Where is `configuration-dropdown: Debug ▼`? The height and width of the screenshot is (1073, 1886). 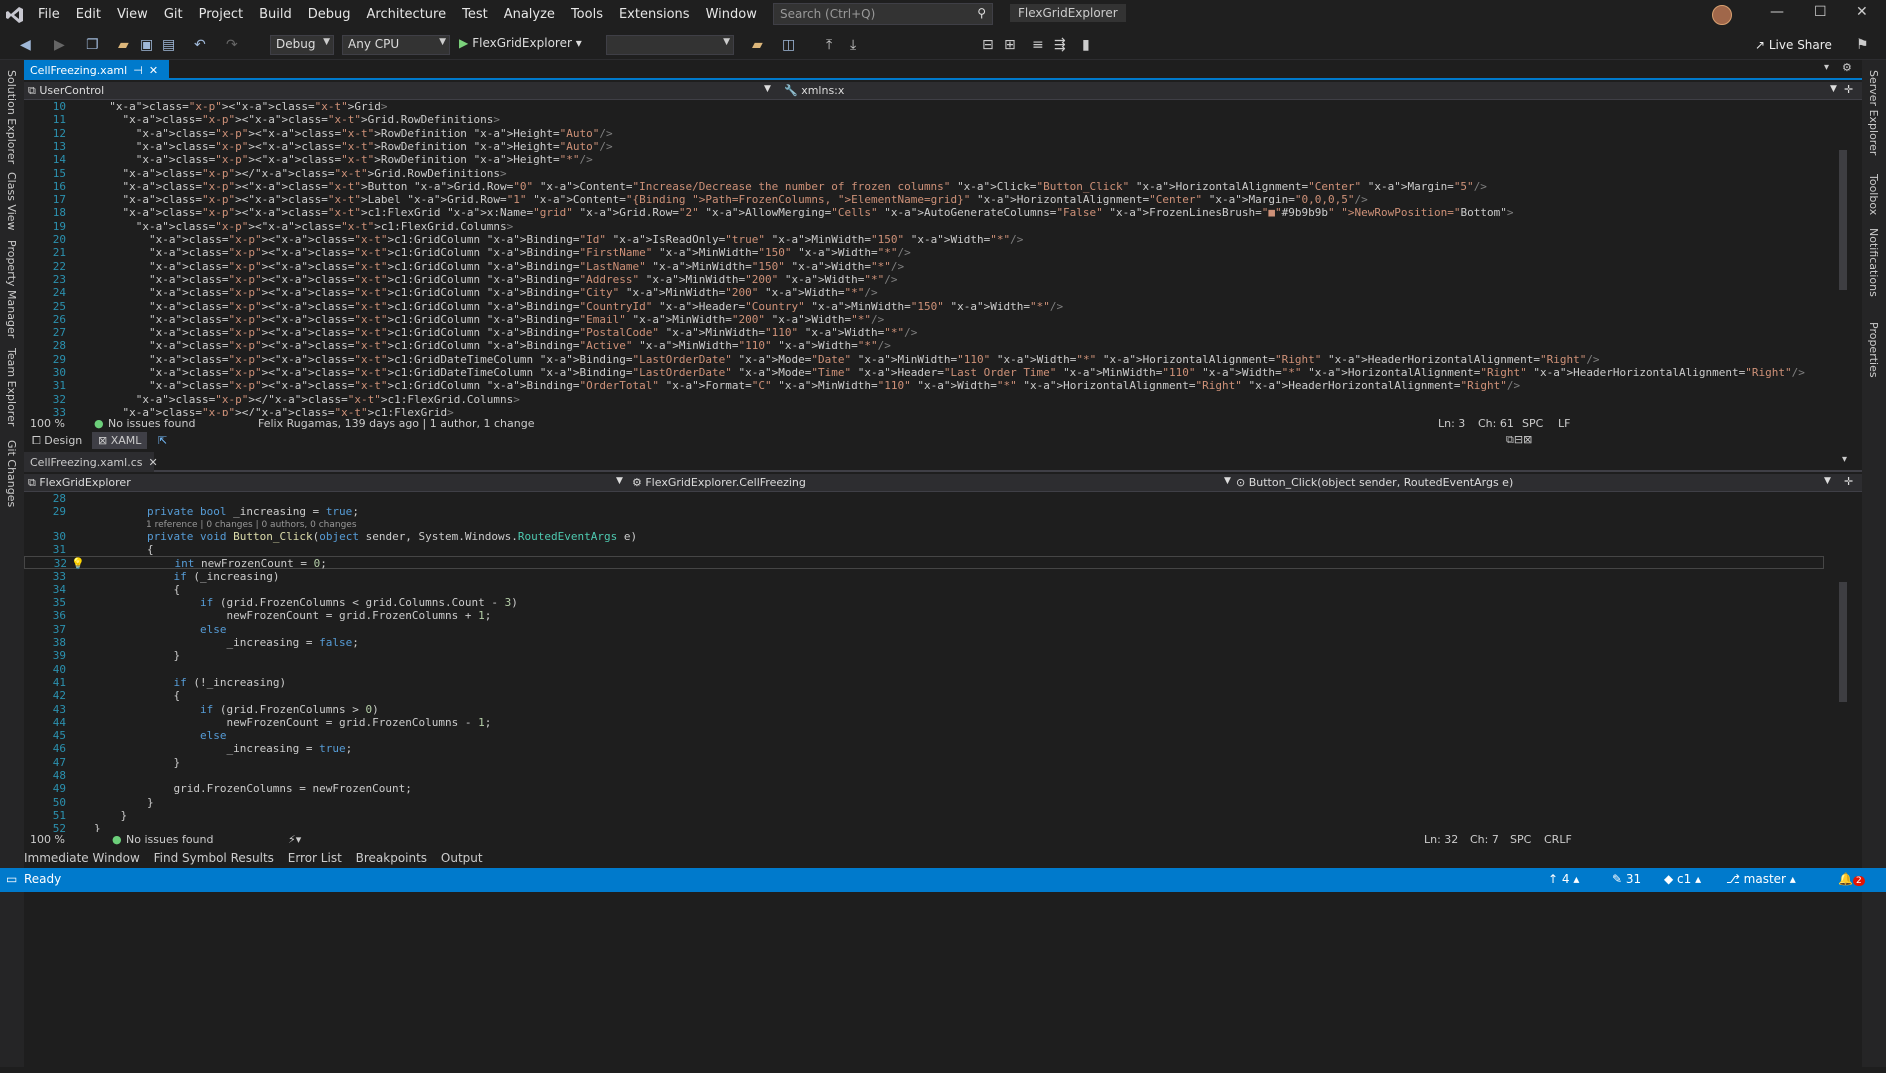 configuration-dropdown: Debug ▼ is located at coordinates (302, 45).